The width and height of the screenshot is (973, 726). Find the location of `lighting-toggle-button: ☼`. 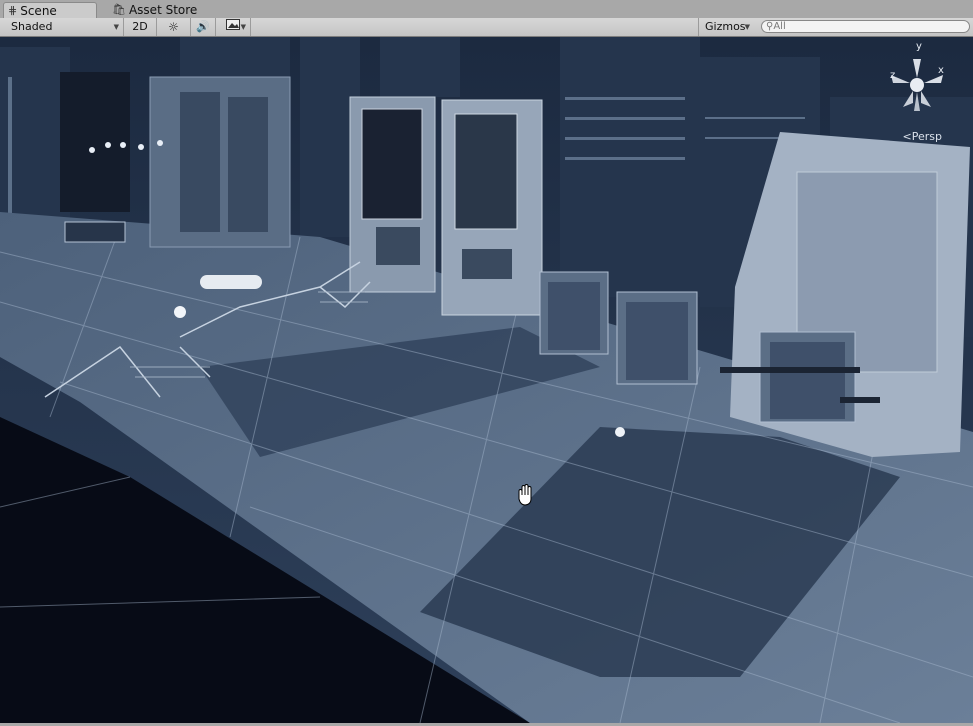

lighting-toggle-button: ☼ is located at coordinates (174, 27).